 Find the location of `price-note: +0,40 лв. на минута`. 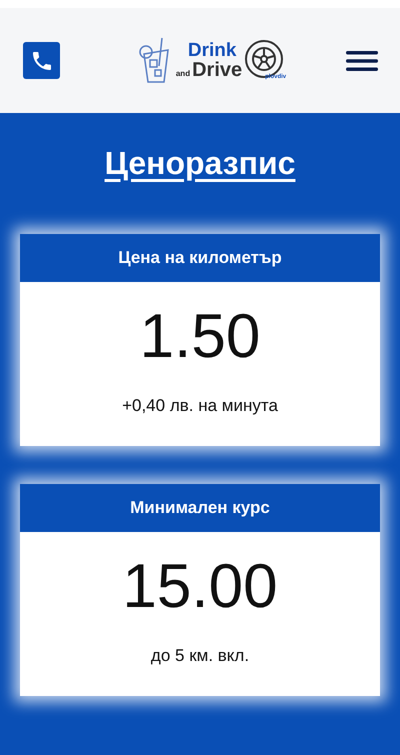

price-note: +0,40 лв. на минута is located at coordinates (200, 406).